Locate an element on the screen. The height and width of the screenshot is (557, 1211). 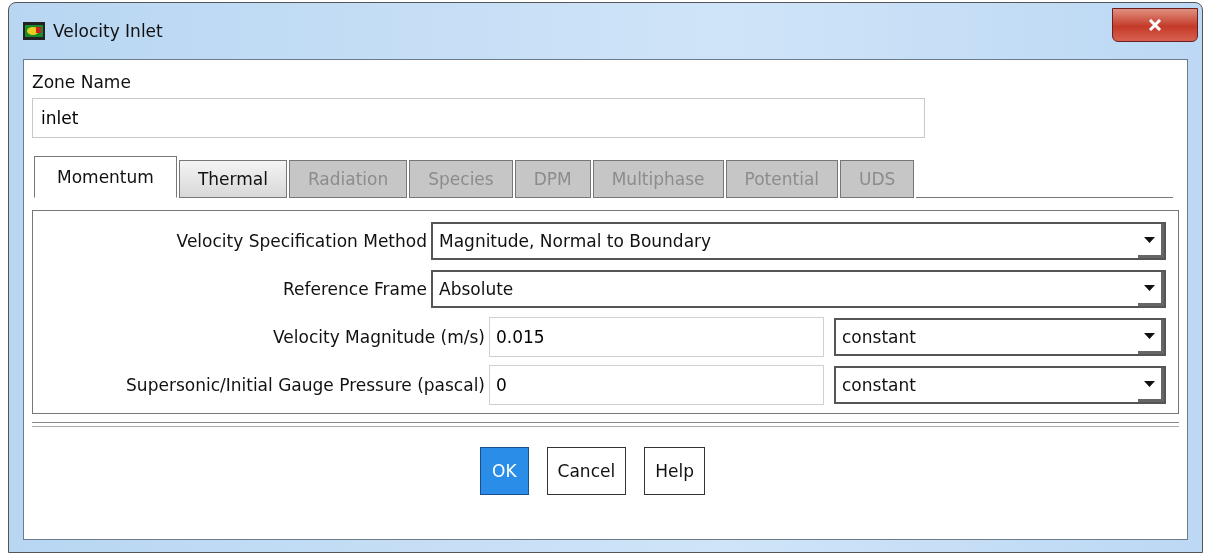
dropdown: Absolute is located at coordinates (798, 289).